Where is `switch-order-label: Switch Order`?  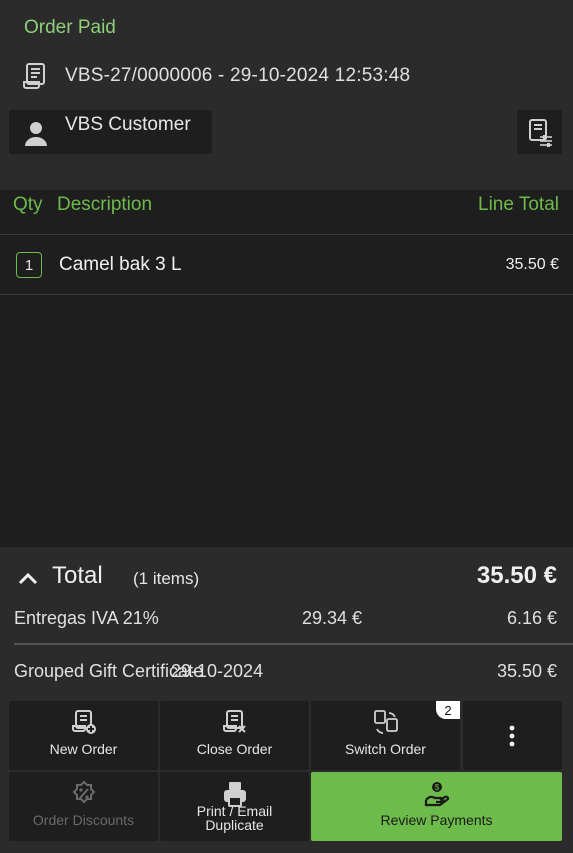 switch-order-label: Switch Order is located at coordinates (385, 749).